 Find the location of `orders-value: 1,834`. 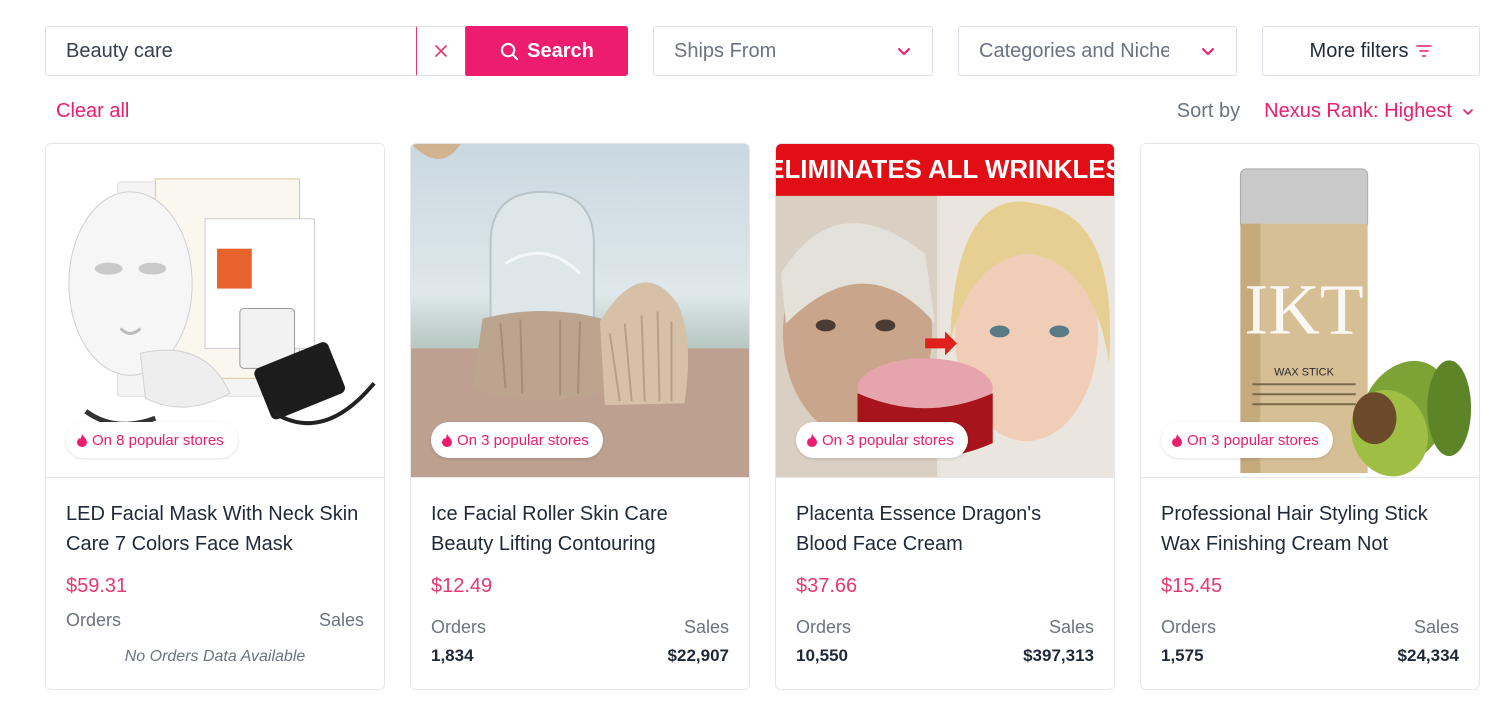

orders-value: 1,834 is located at coordinates (452, 655).